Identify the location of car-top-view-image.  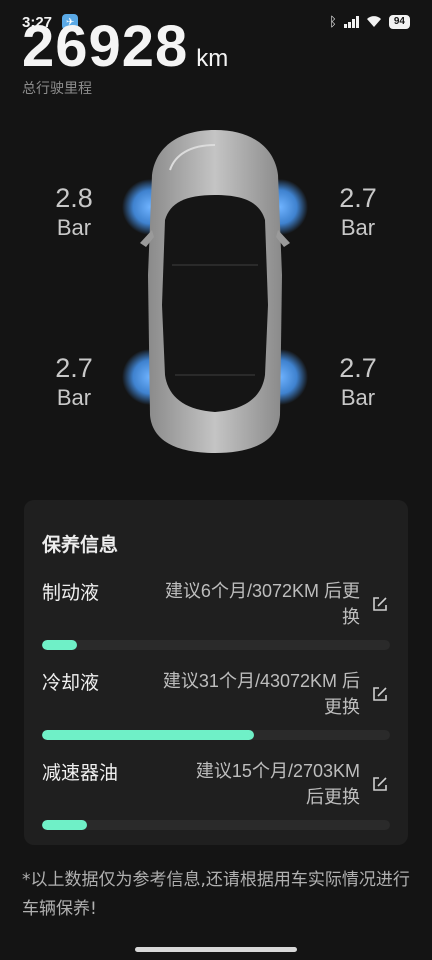
(215, 291).